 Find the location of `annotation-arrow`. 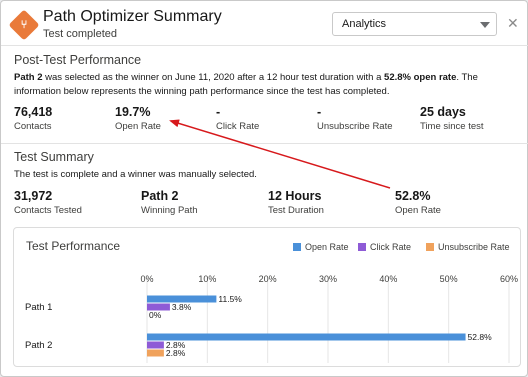

annotation-arrow is located at coordinates (280, 154).